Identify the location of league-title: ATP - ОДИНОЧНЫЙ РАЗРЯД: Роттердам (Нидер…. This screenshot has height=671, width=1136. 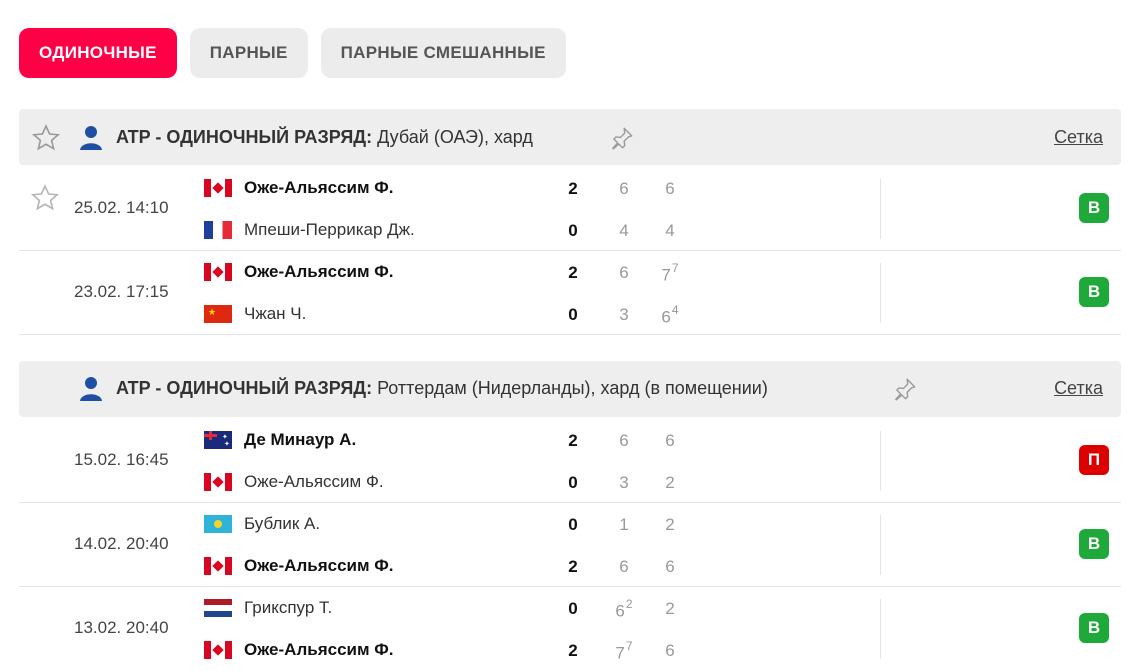
(442, 388).